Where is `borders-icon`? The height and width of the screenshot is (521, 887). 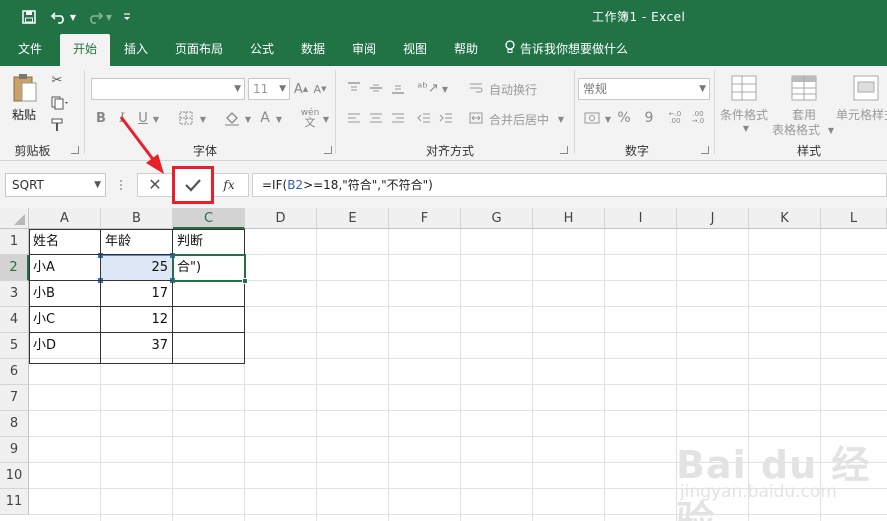 borders-icon is located at coordinates (186, 118).